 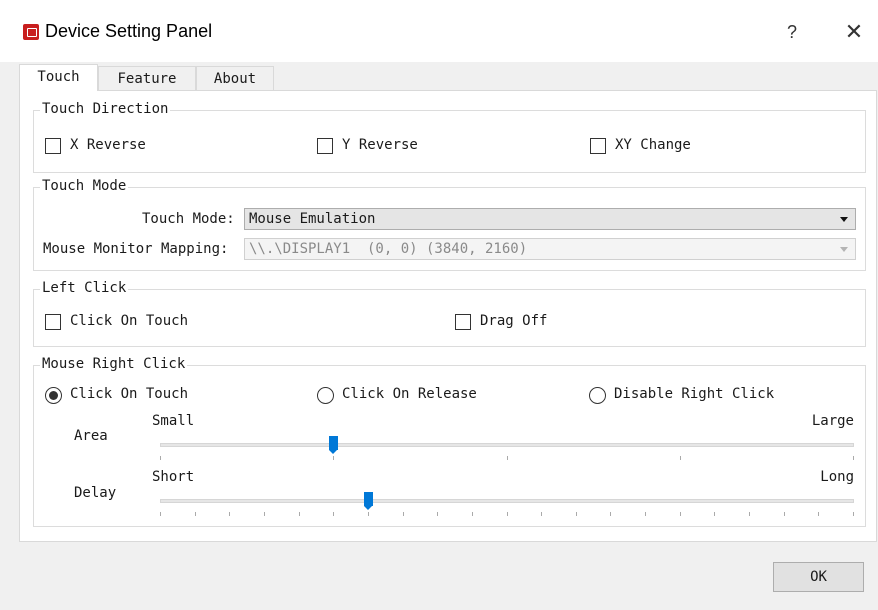 What do you see at coordinates (53, 146) in the screenshot?
I see `x-reverse-checkbox` at bounding box center [53, 146].